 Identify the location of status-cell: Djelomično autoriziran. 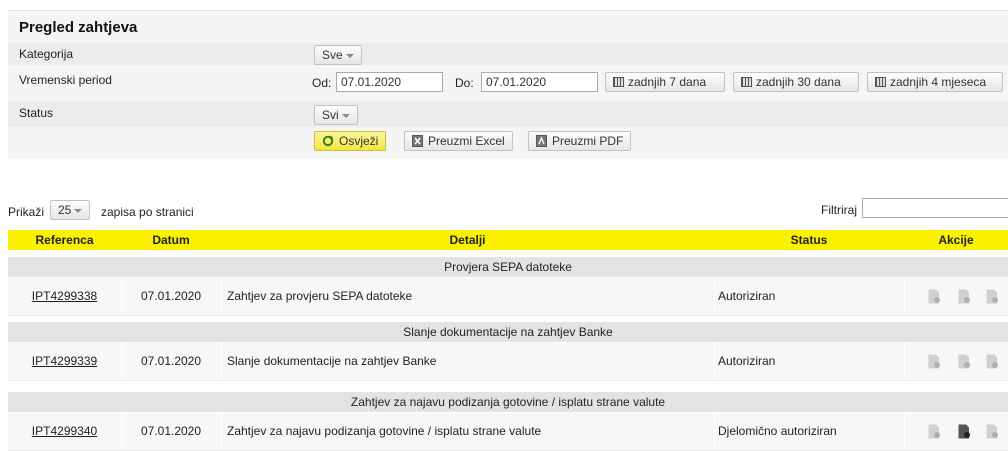
(777, 431).